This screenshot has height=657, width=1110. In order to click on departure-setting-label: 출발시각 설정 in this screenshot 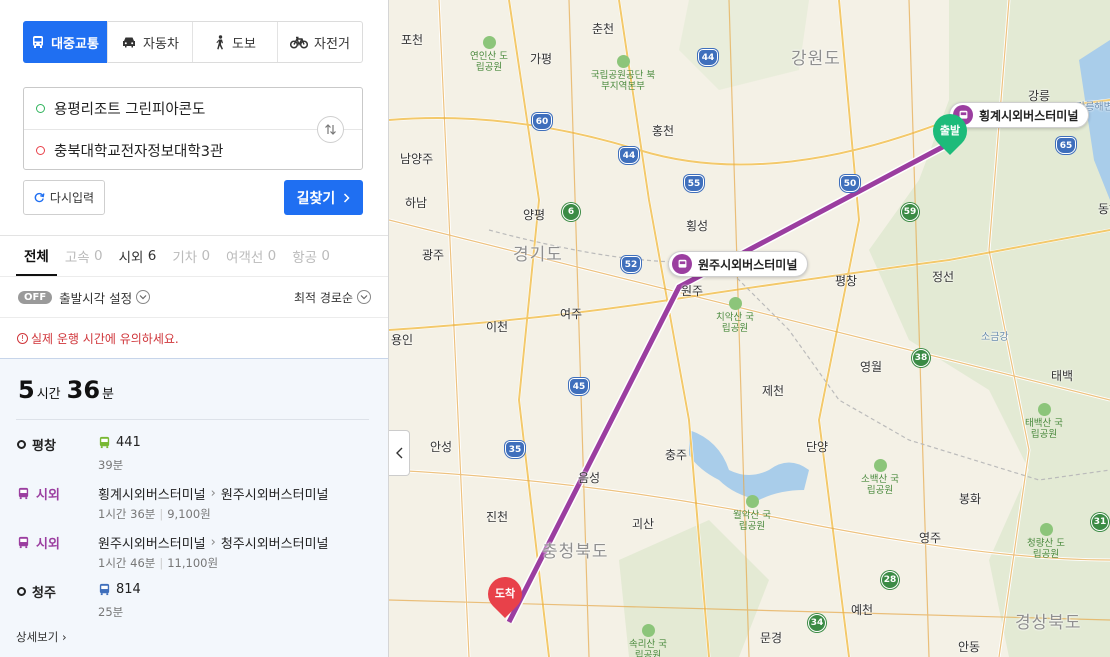, I will do `click(95, 297)`.